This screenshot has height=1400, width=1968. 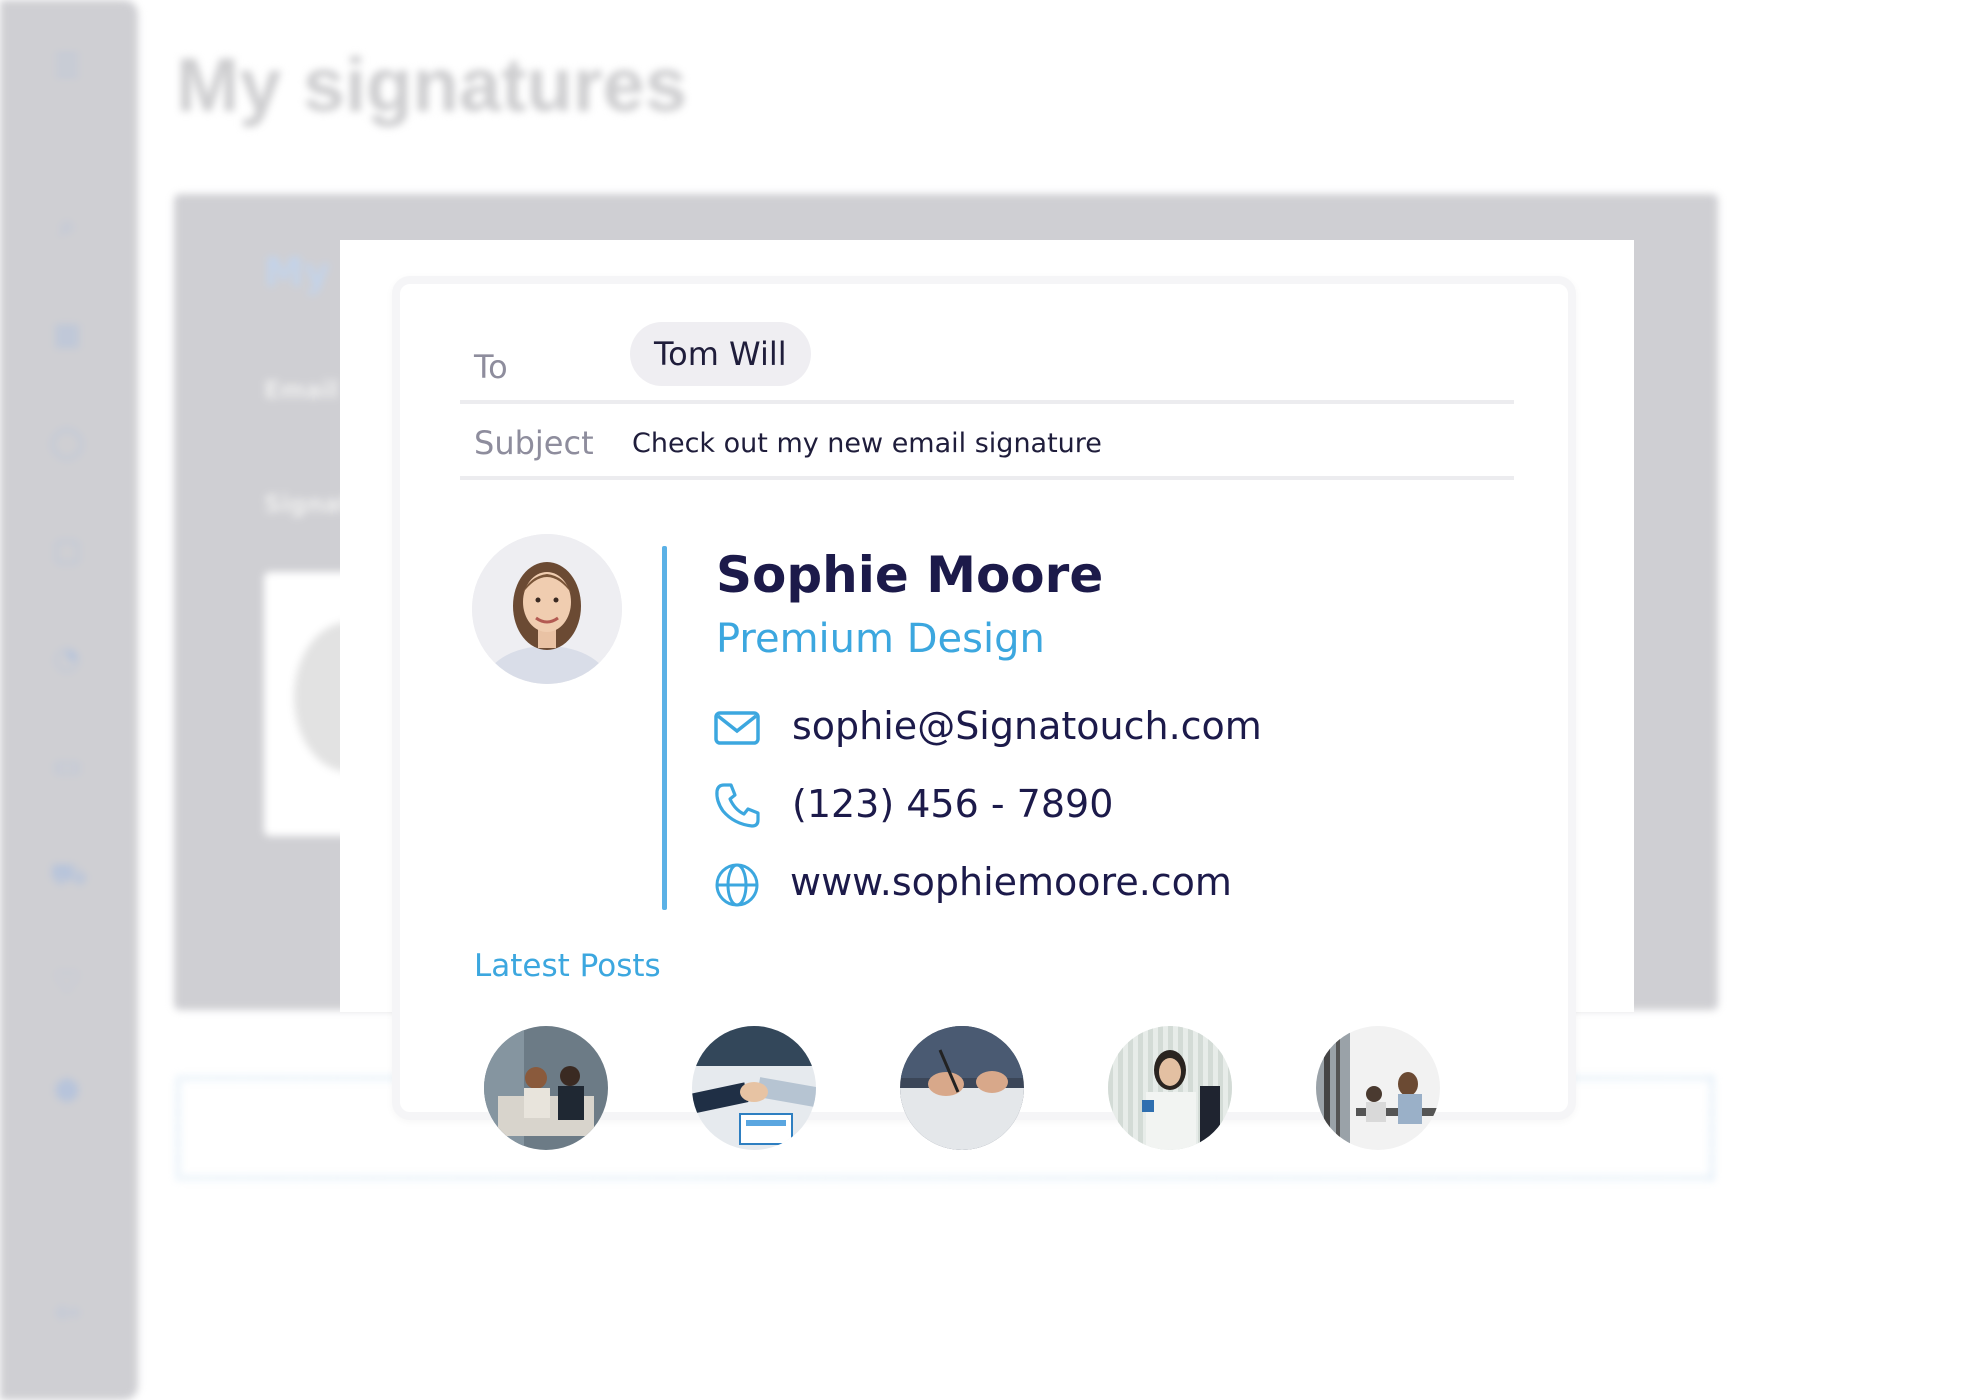 I want to click on globe-icon, so click(x=737, y=885).